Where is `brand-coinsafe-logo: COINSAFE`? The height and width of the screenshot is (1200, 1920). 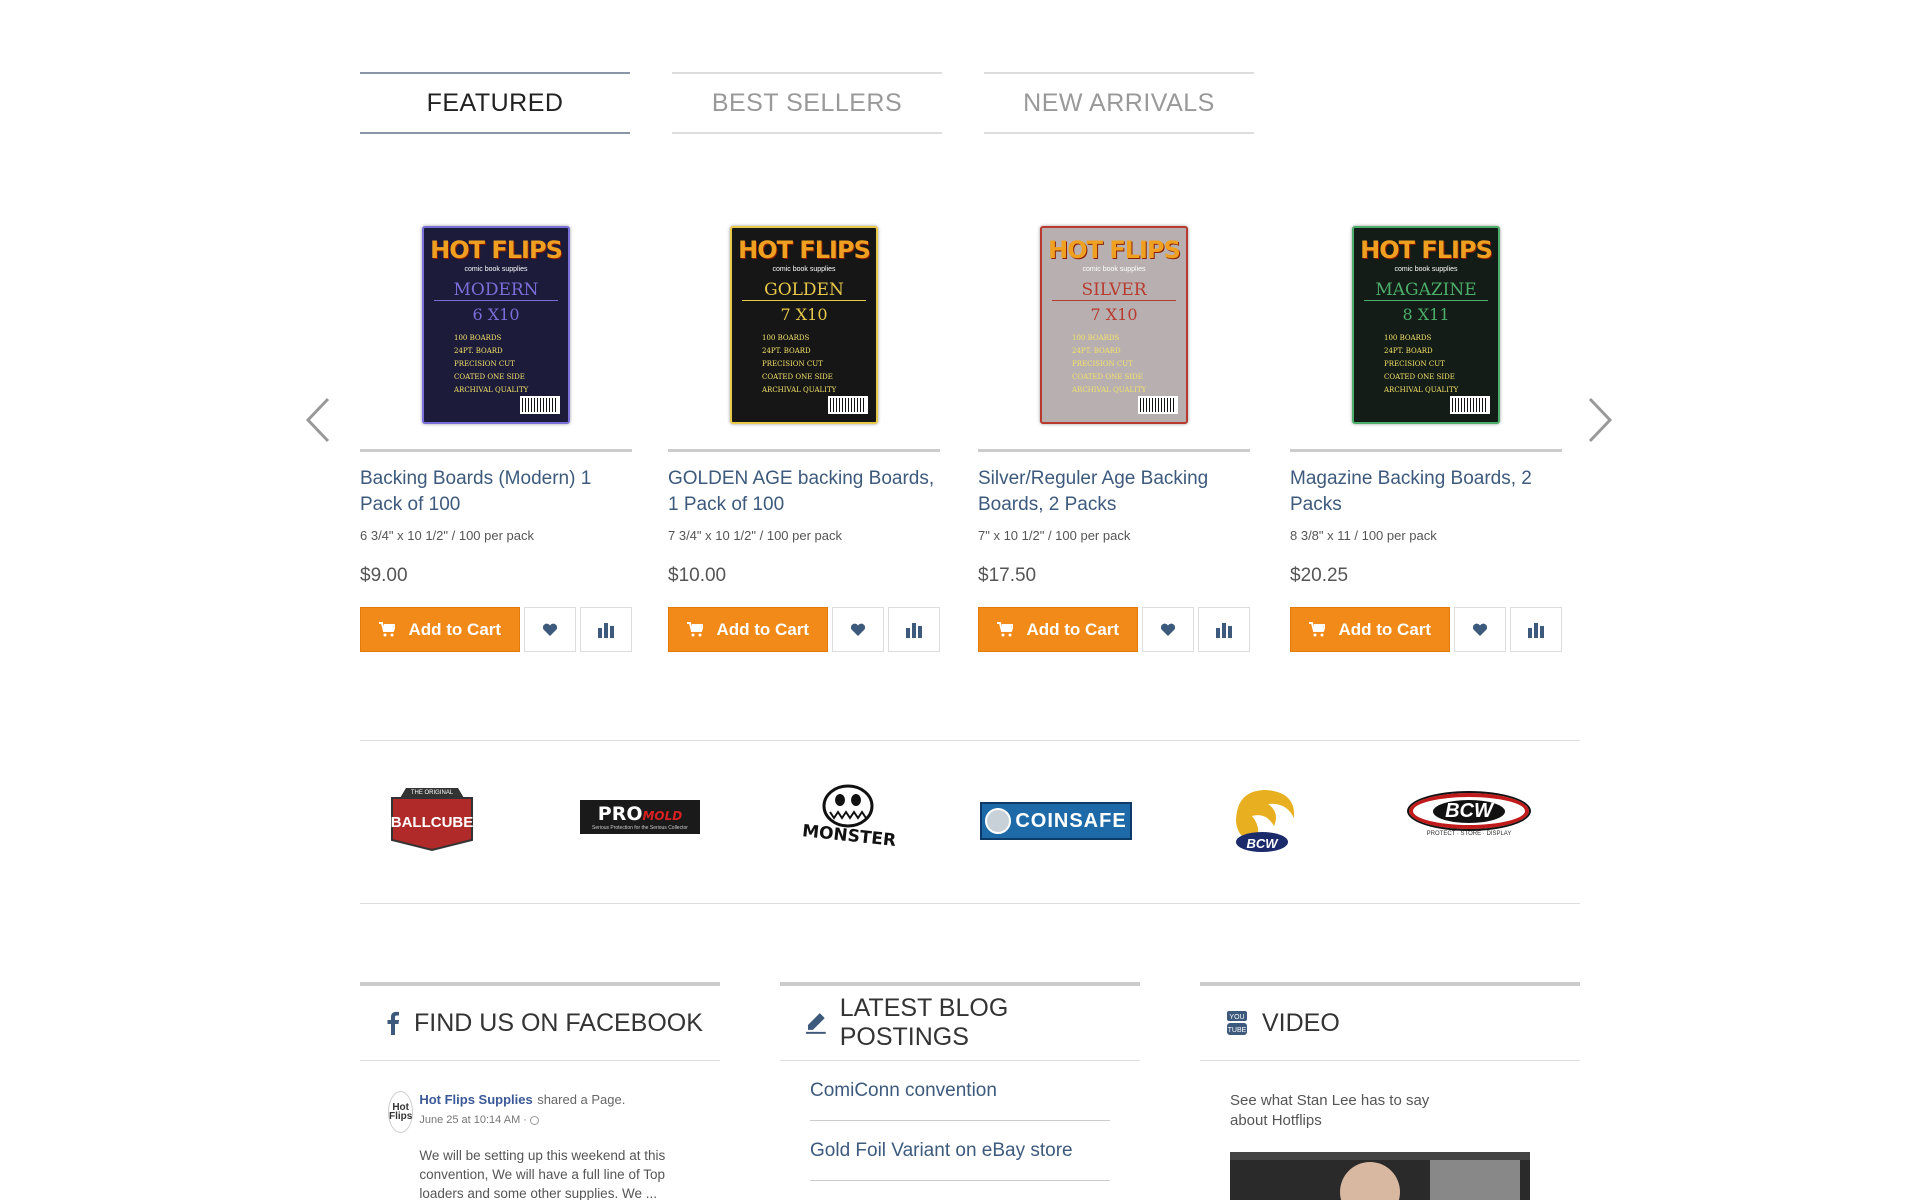
brand-coinsafe-logo: COINSAFE is located at coordinates (1056, 821).